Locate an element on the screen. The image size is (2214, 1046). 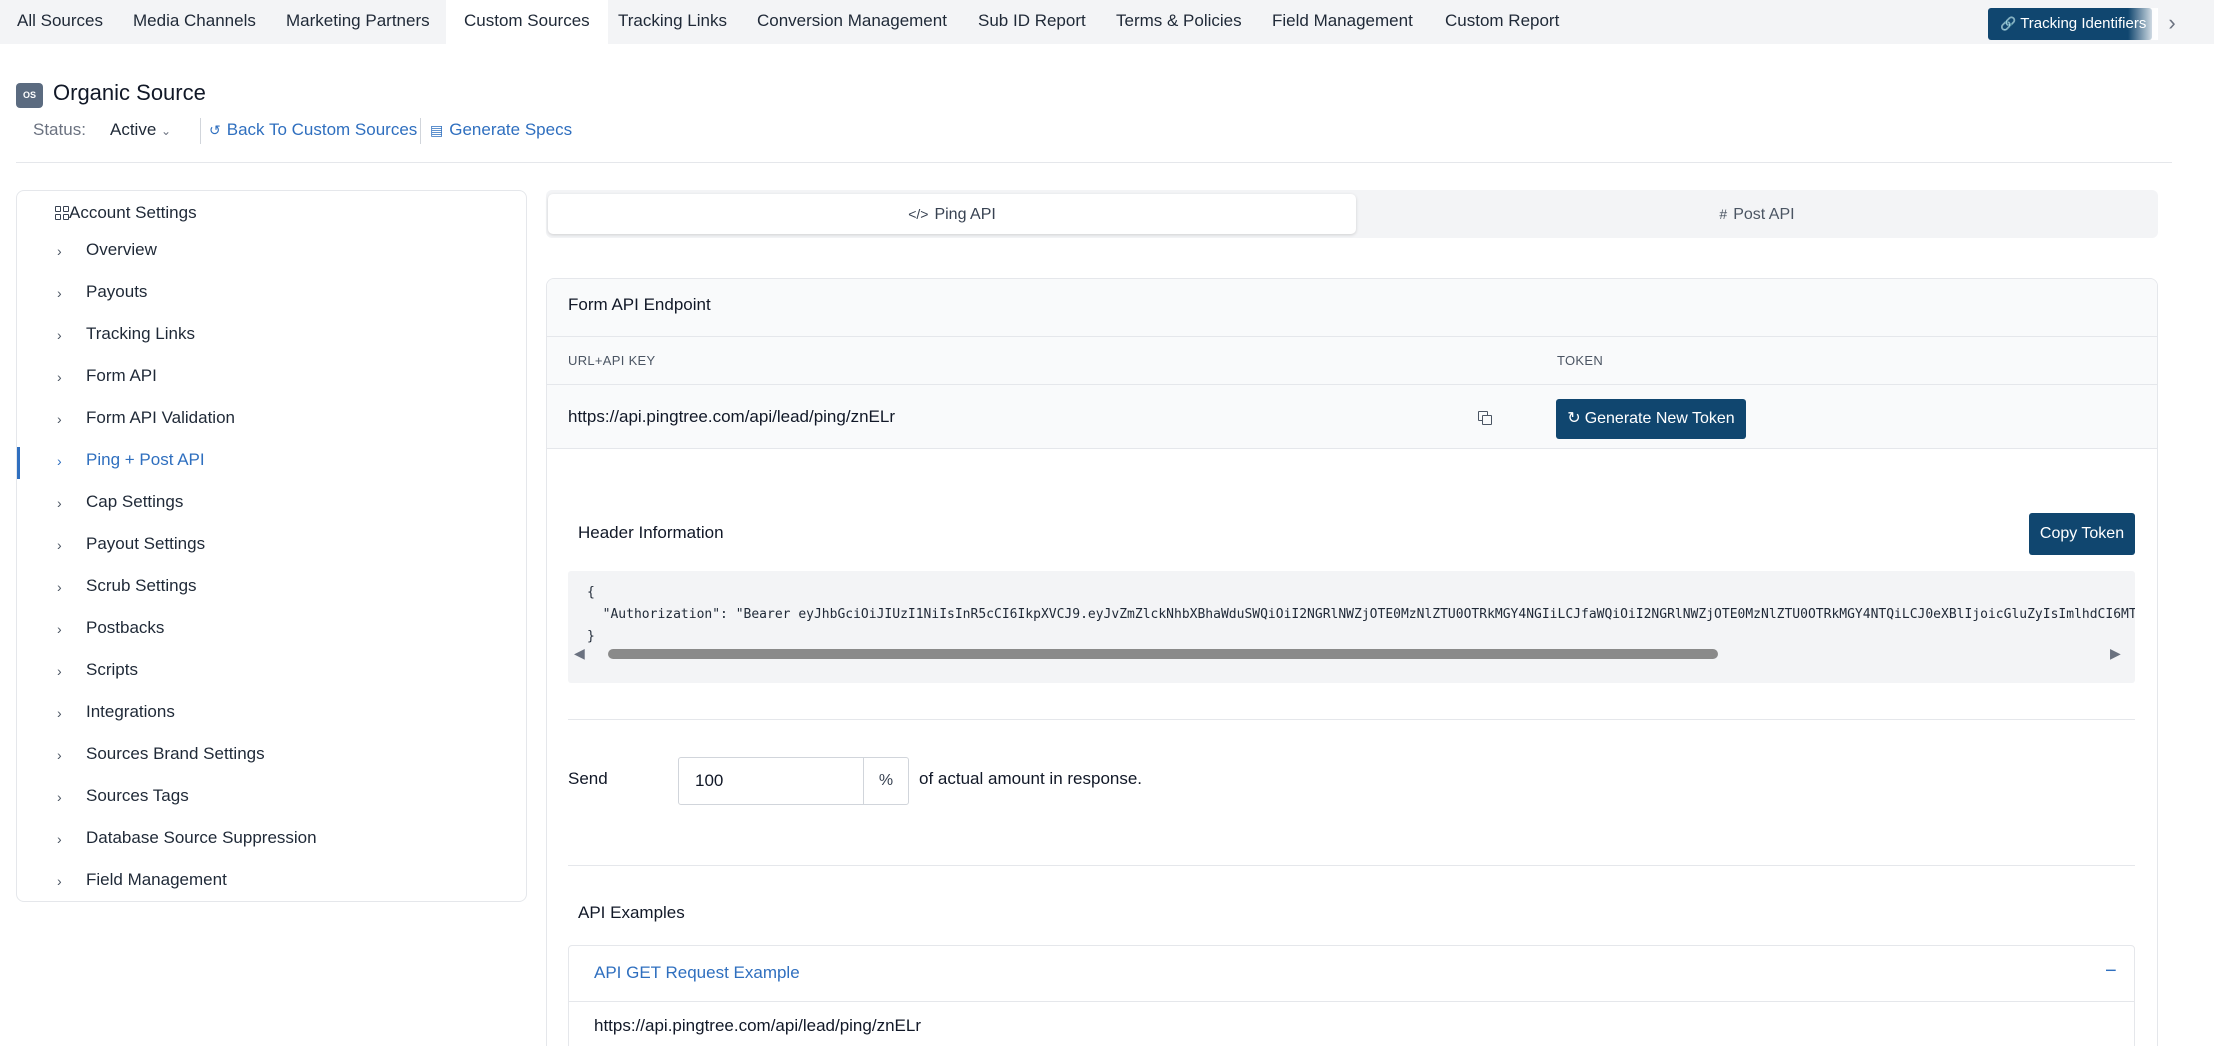
generate-specs-link: ▤ Generate Specs is located at coordinates (501, 130).